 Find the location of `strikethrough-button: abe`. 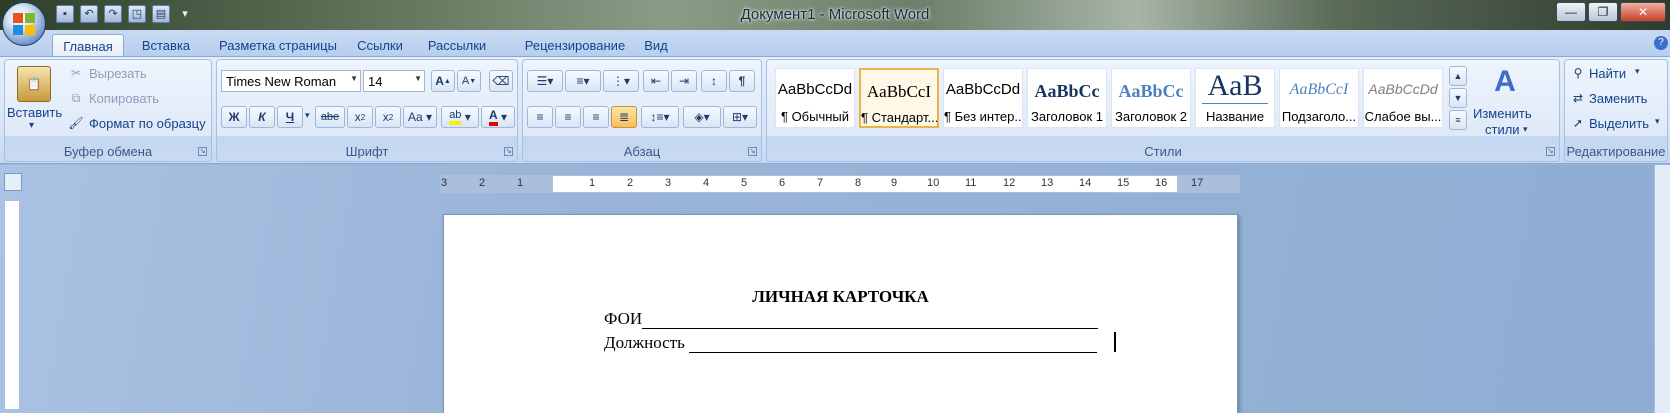

strikethrough-button: abe is located at coordinates (330, 117).